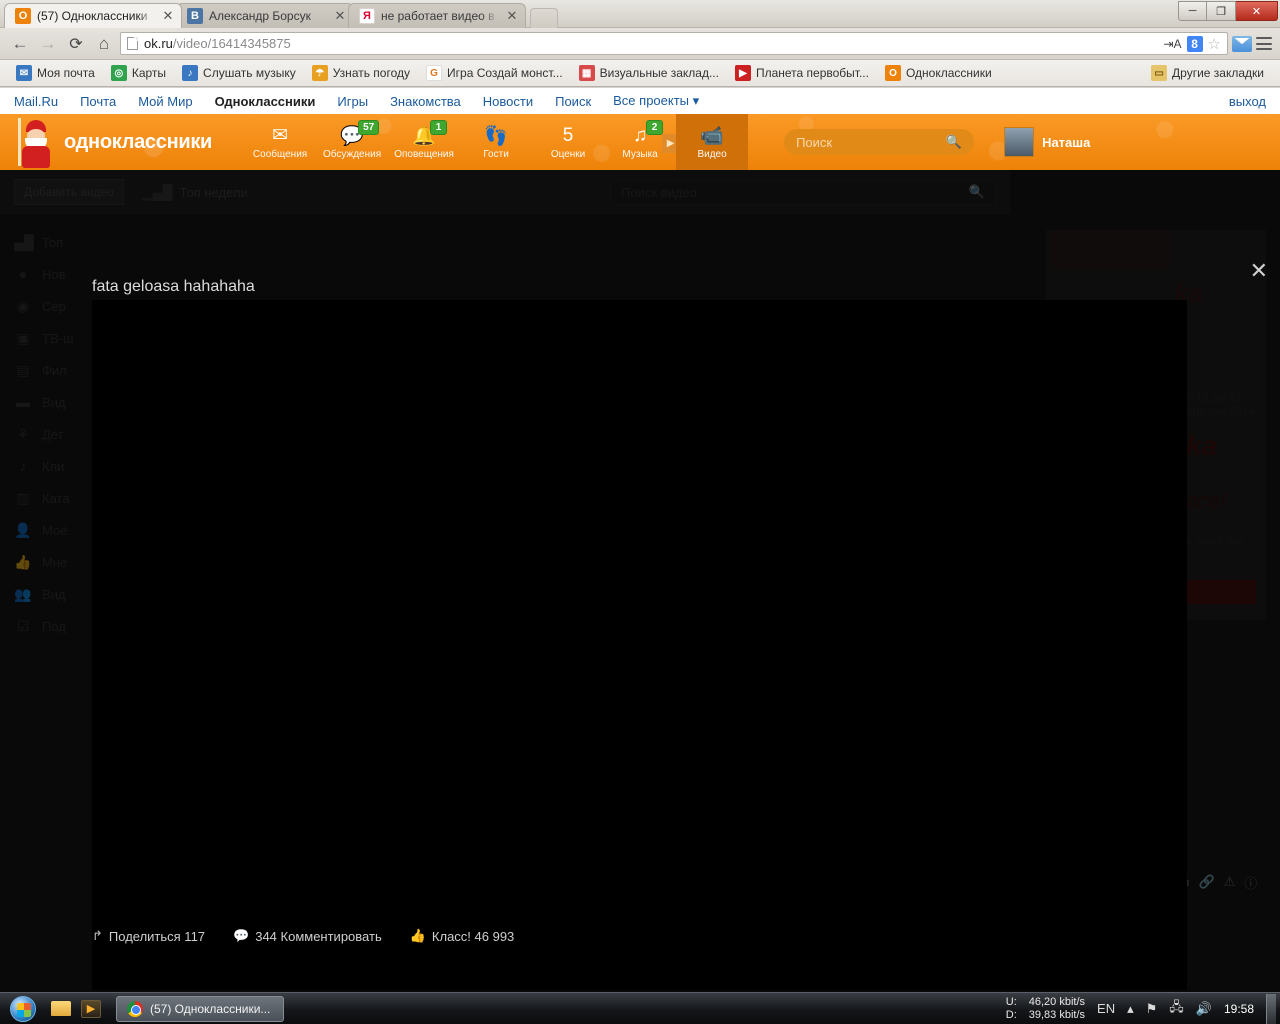  I want to click on network-speed-widget: U: 46,20 kbit/s D: 39,83 kbit/s, so click(1045, 1009).